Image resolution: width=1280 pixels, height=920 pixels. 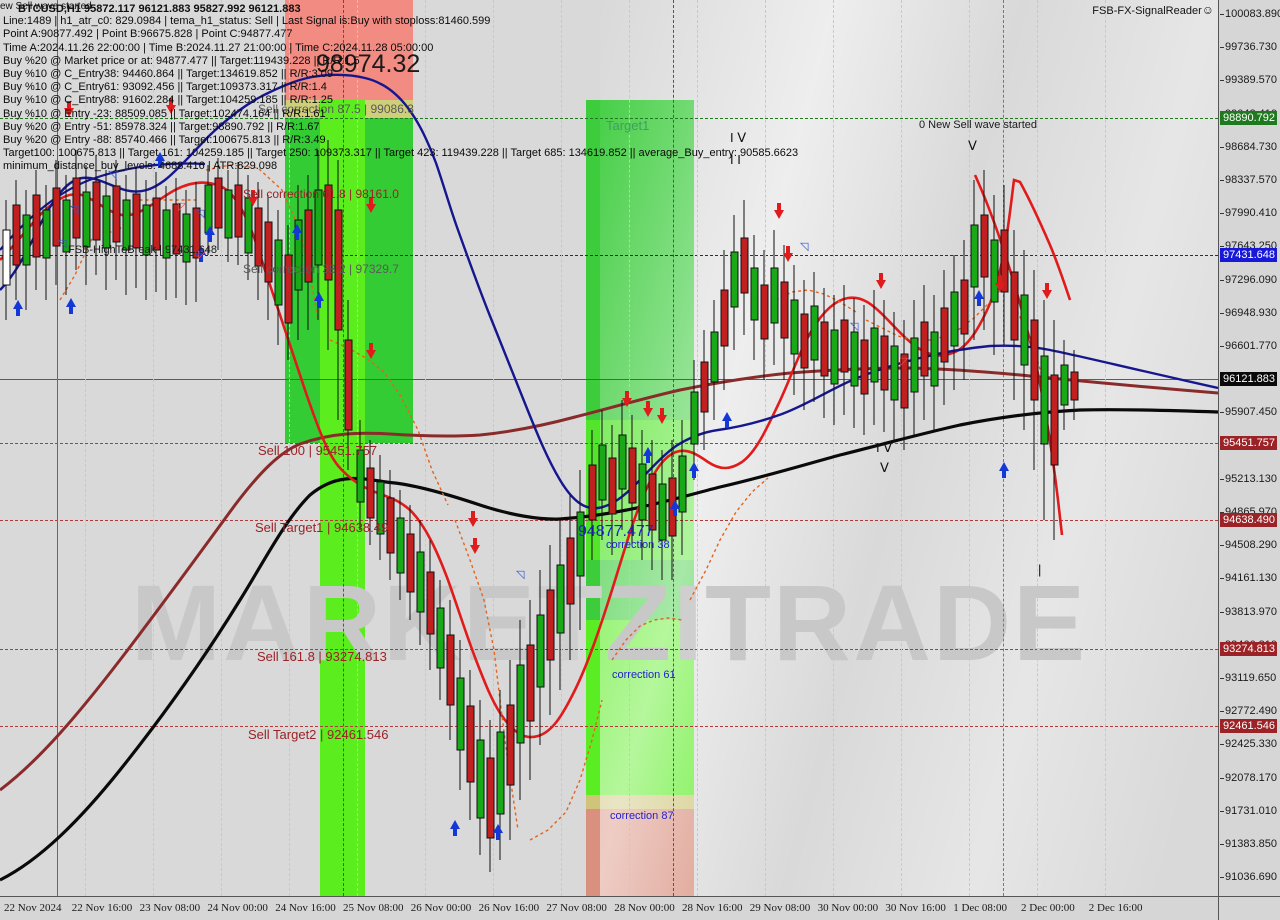 I want to click on smiley-icon: ☺, so click(x=1207, y=10).